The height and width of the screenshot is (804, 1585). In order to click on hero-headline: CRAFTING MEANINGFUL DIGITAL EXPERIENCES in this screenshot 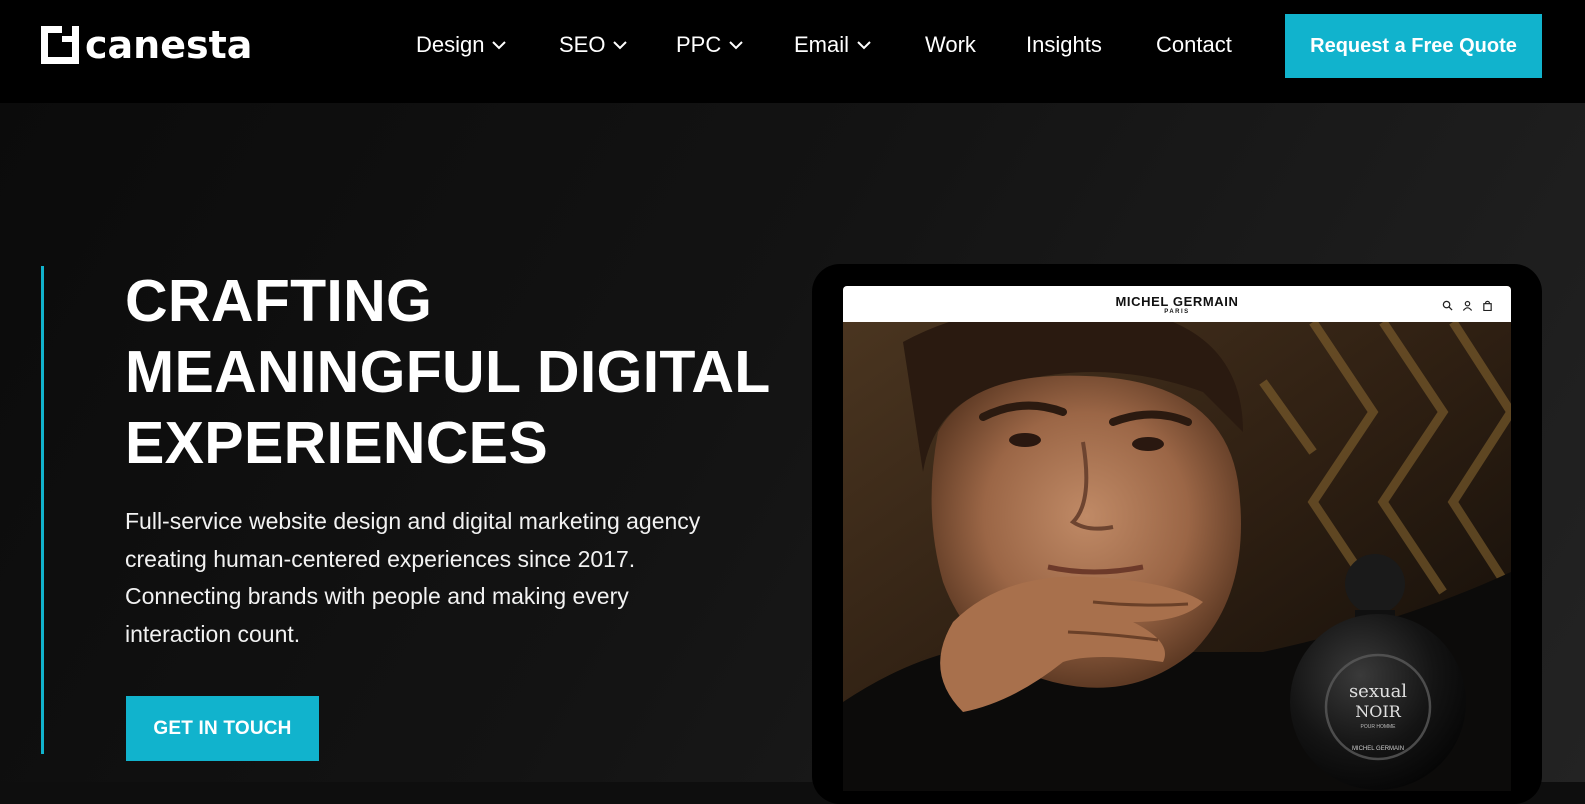, I will do `click(450, 372)`.